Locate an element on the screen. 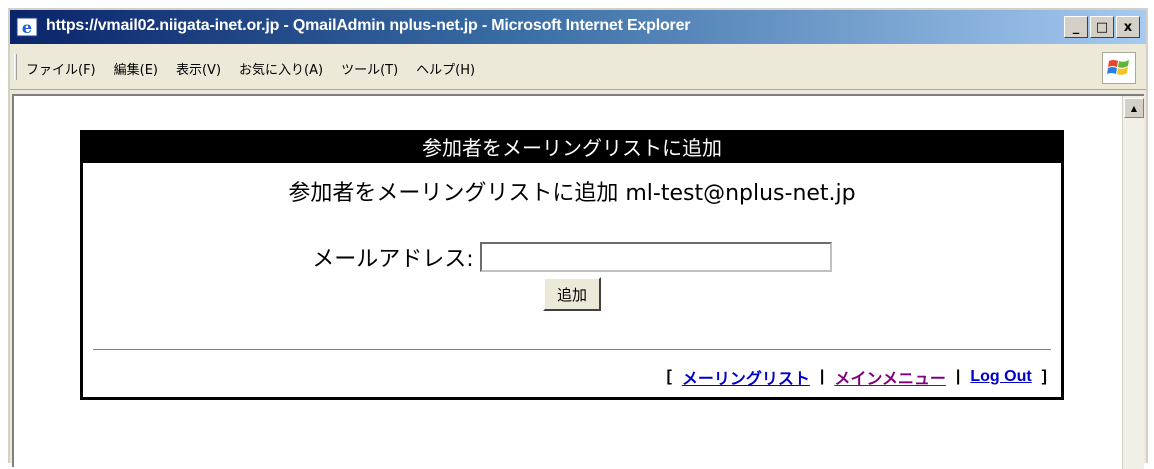  menu-grip is located at coordinates (15, 67).